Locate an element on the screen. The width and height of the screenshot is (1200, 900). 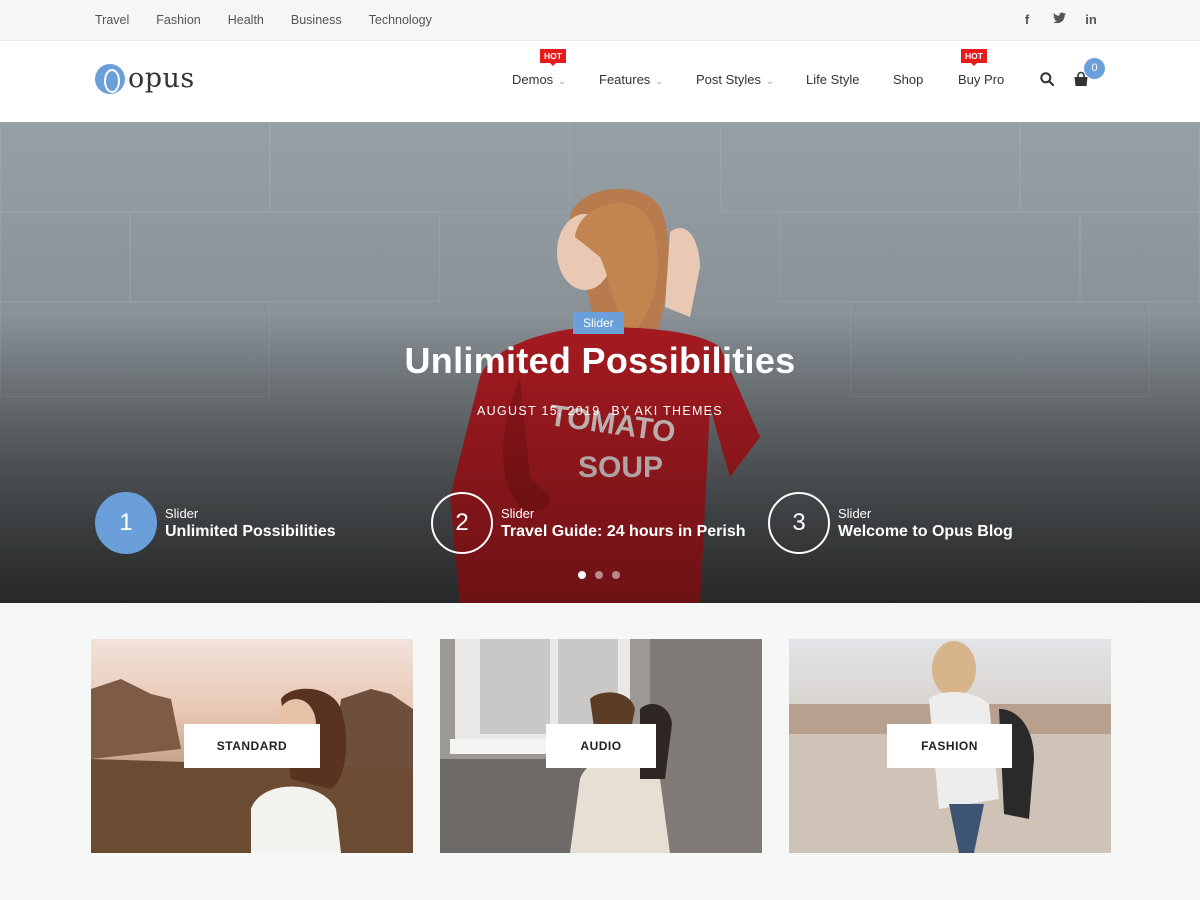
hero-title: Unlimited Possibilities is located at coordinates (600, 361).